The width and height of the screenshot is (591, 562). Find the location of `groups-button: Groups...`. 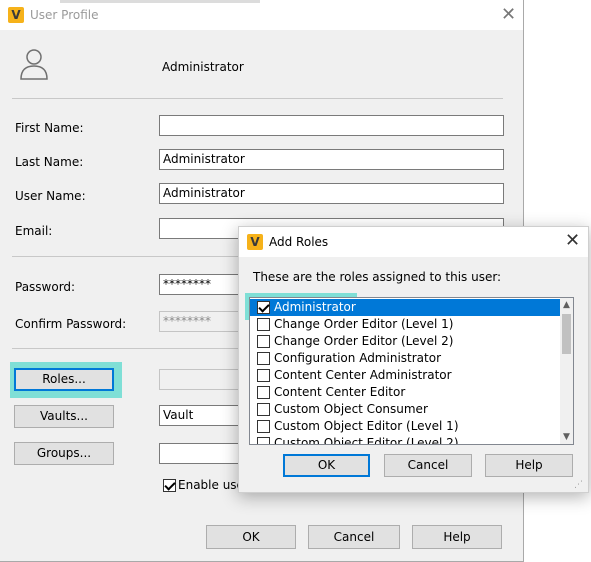

groups-button: Groups... is located at coordinates (64, 453).